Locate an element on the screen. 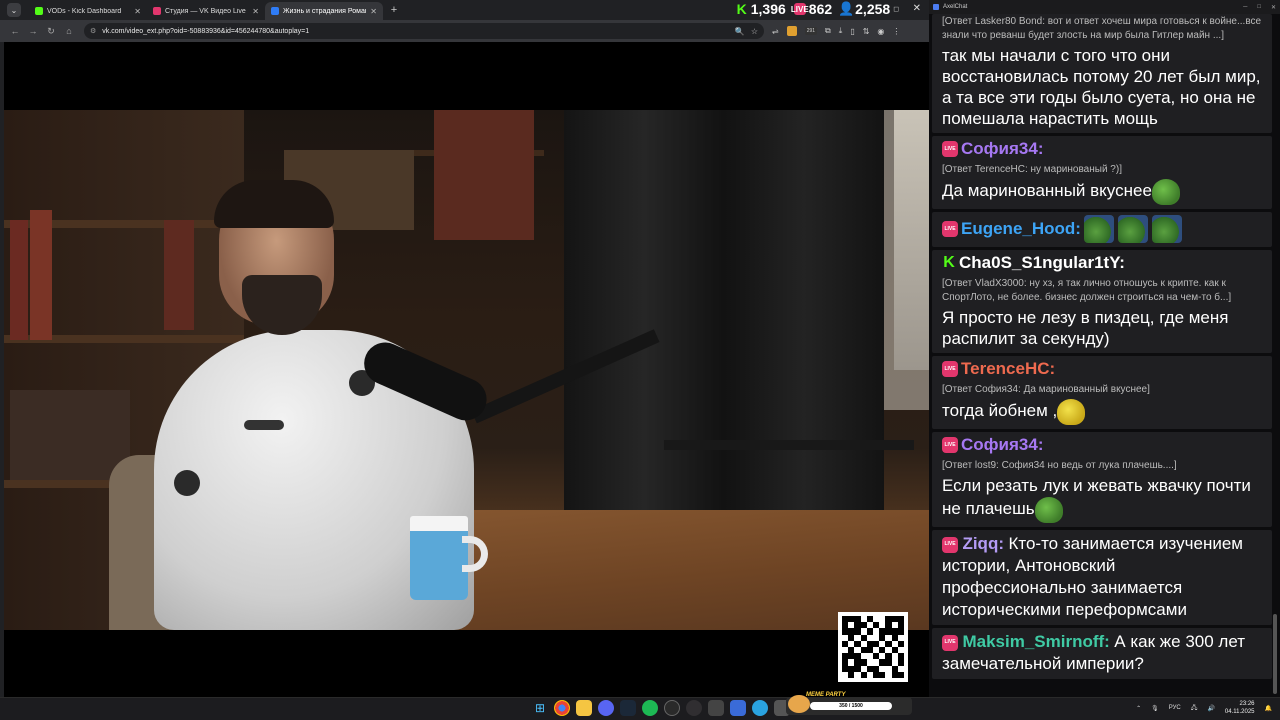 The width and height of the screenshot is (1280, 720). tab-vk-video: Жизнь и страдания Романов ✕ is located at coordinates (324, 11).